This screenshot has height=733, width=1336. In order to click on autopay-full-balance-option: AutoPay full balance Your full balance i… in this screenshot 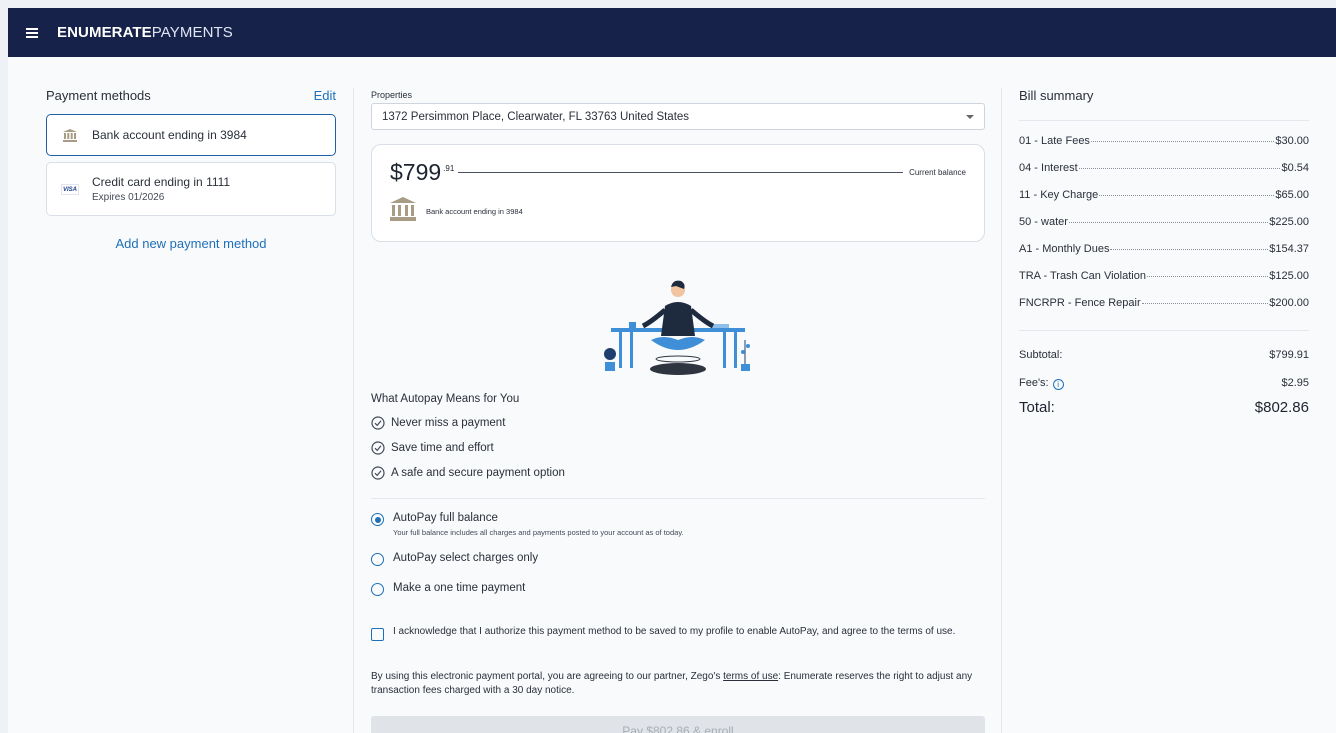, I will do `click(527, 524)`.